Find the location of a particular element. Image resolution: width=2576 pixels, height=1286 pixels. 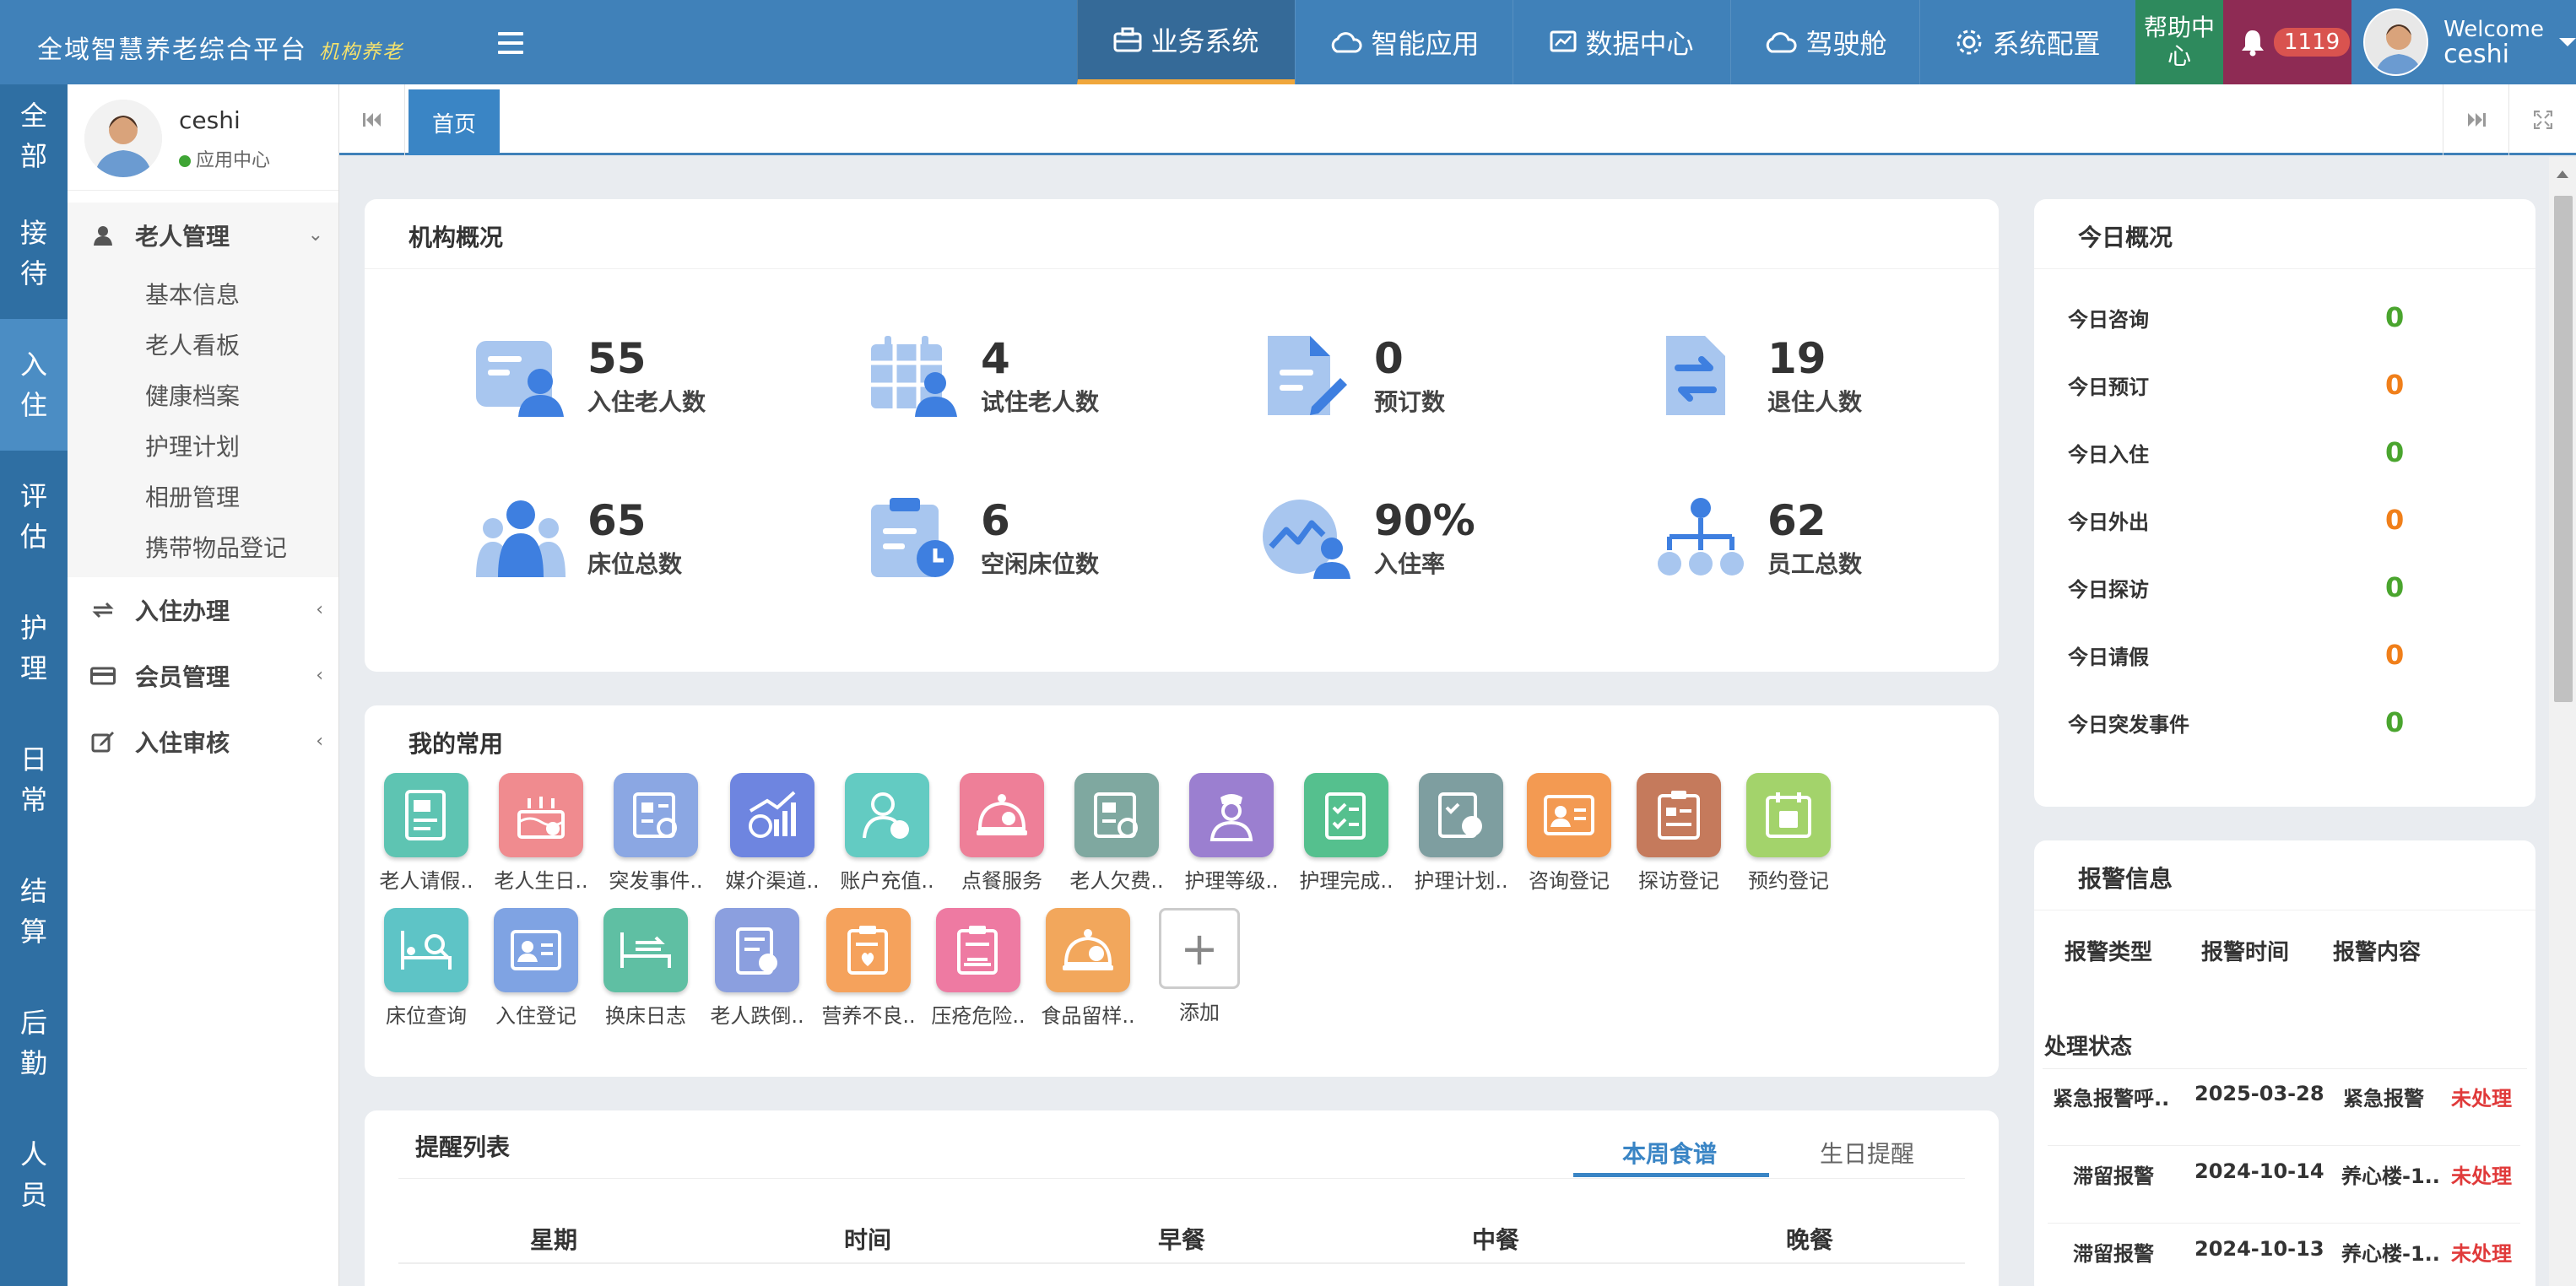

nav-system-config: 系统配置 is located at coordinates (2027, 42).